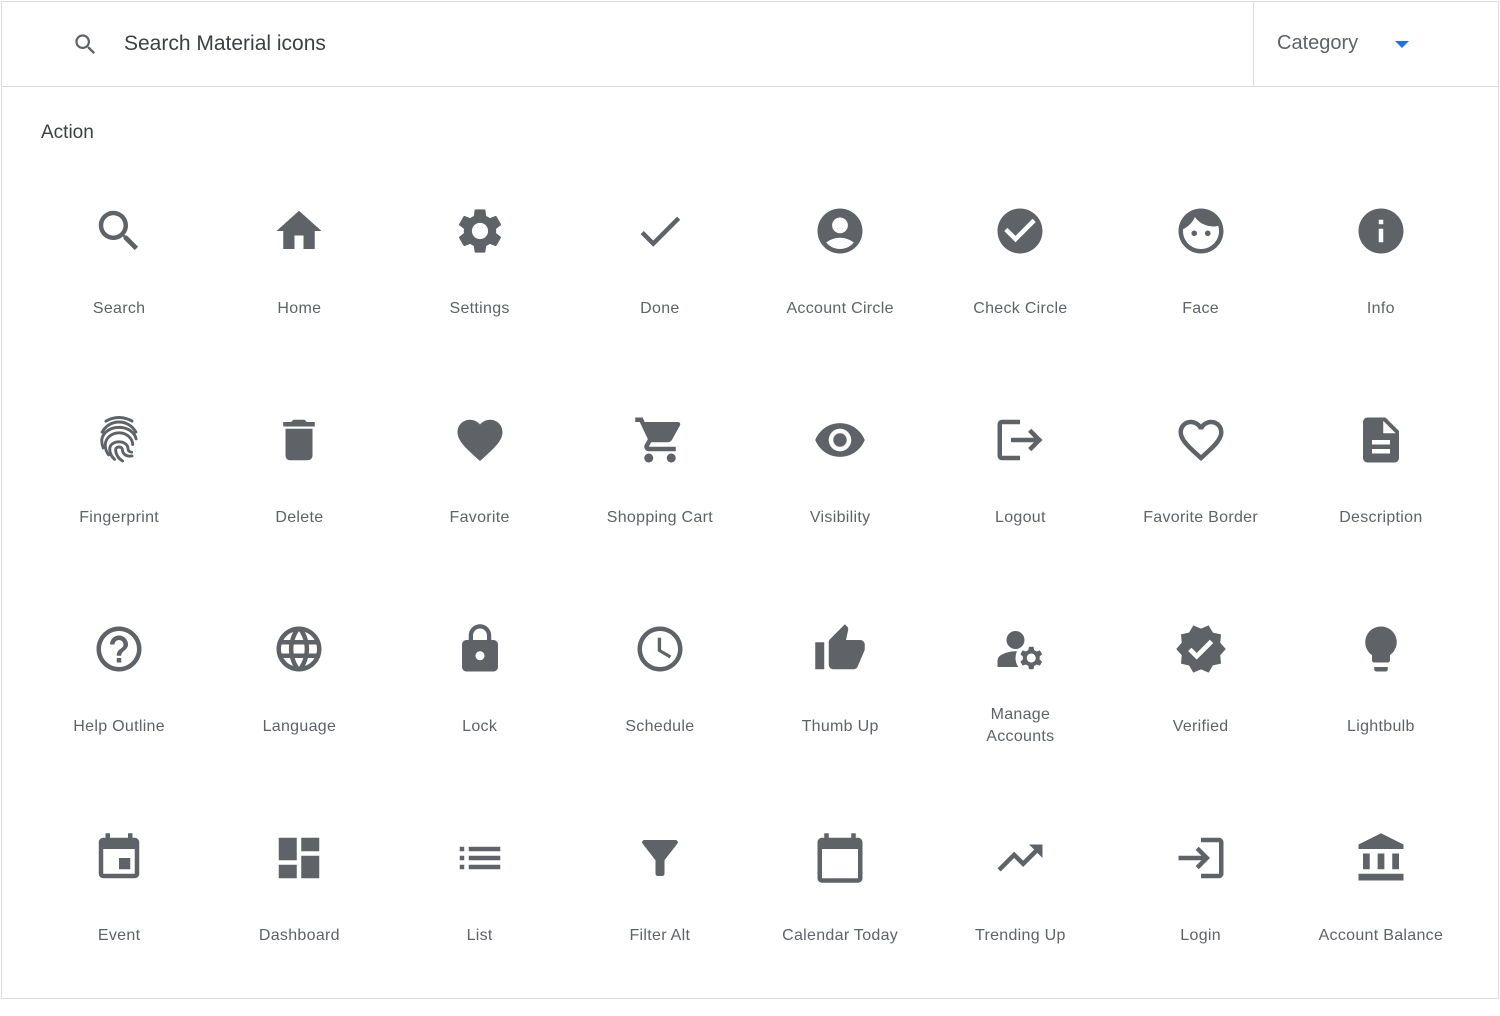  What do you see at coordinates (1020, 725) in the screenshot?
I see `icon-label: Manage Accounts` at bounding box center [1020, 725].